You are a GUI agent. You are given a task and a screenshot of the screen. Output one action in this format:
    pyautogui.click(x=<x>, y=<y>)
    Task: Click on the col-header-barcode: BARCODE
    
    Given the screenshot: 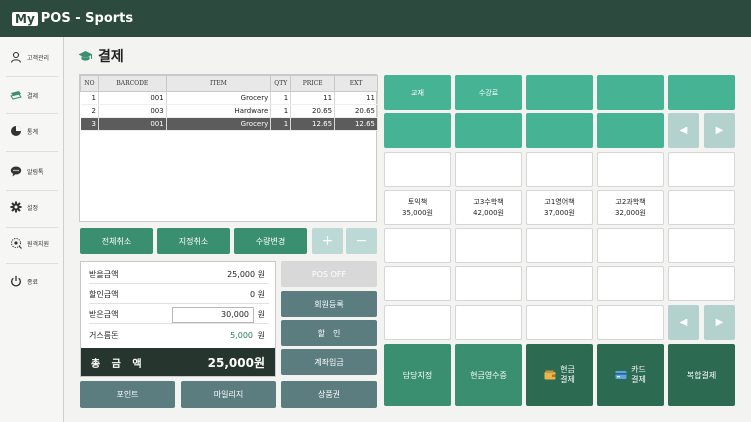 What is the action you would take?
    pyautogui.click(x=132, y=83)
    